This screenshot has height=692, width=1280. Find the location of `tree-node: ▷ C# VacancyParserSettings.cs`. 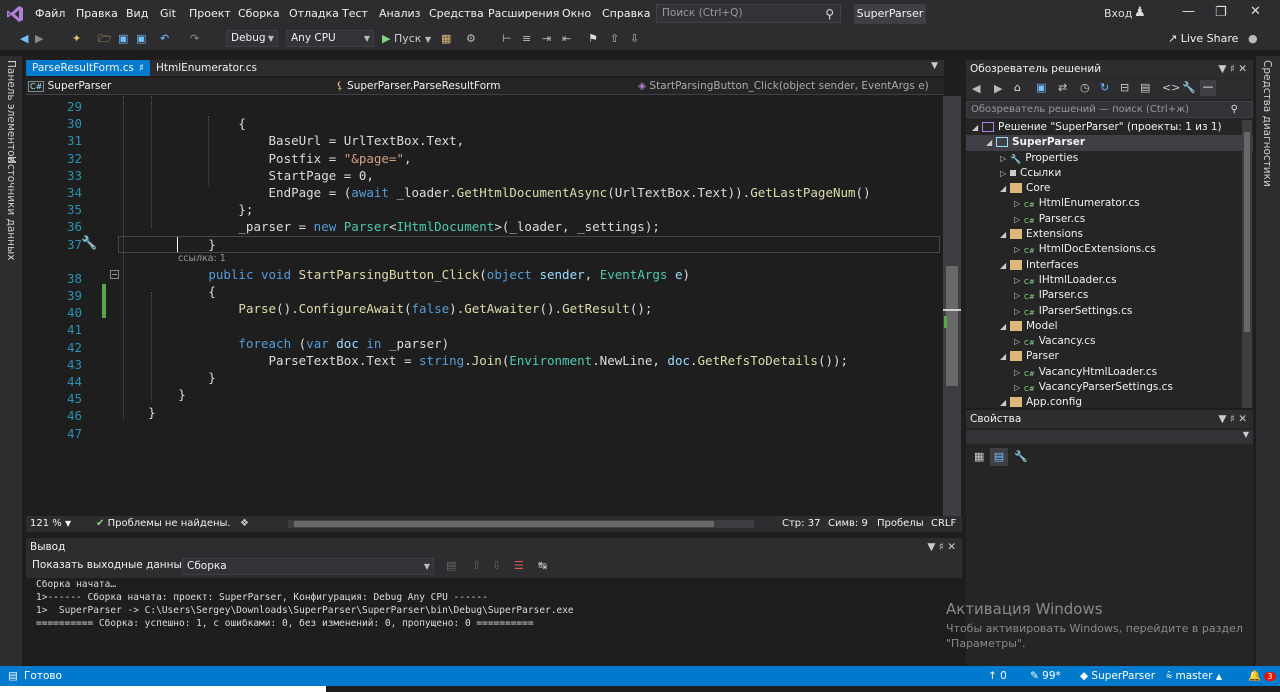

tree-node: ▷ C# VacancyParserSettings.cs is located at coordinates (1109, 387).